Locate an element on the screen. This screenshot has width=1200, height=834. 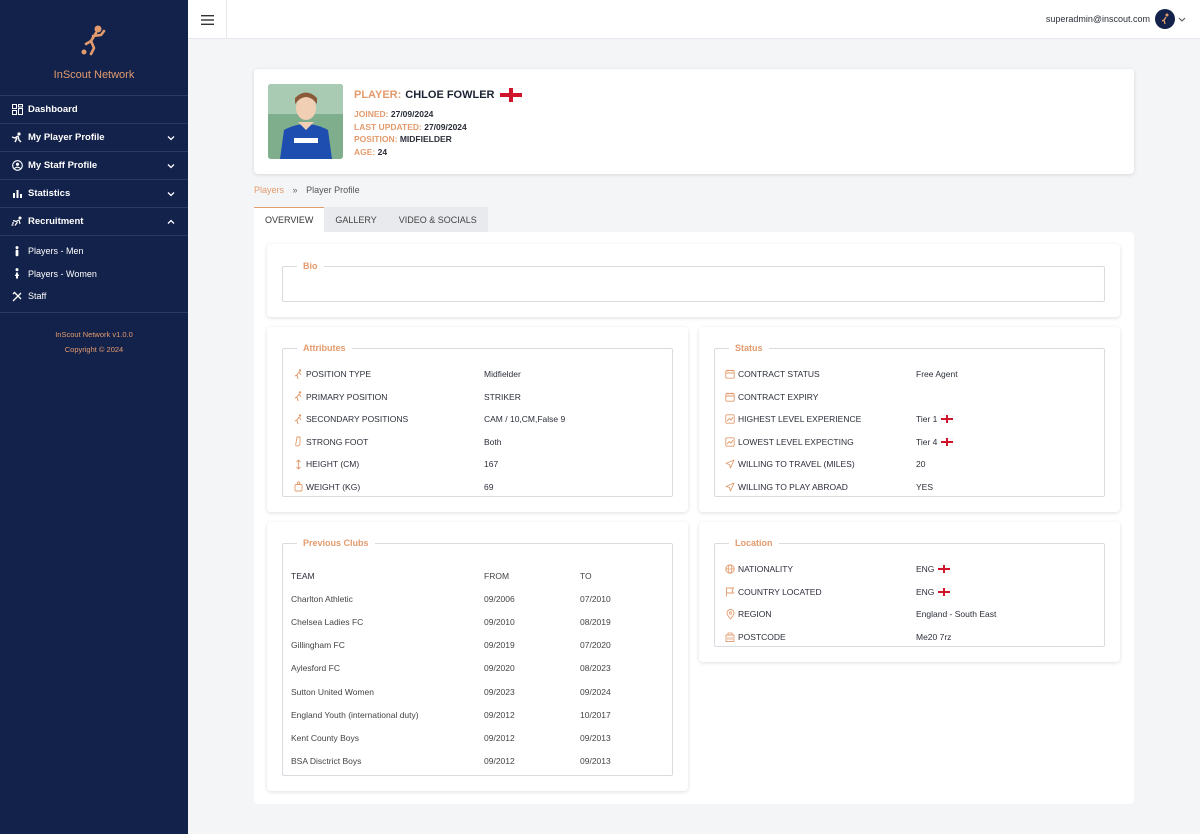
subnav-staff: Staff is located at coordinates (94, 296).